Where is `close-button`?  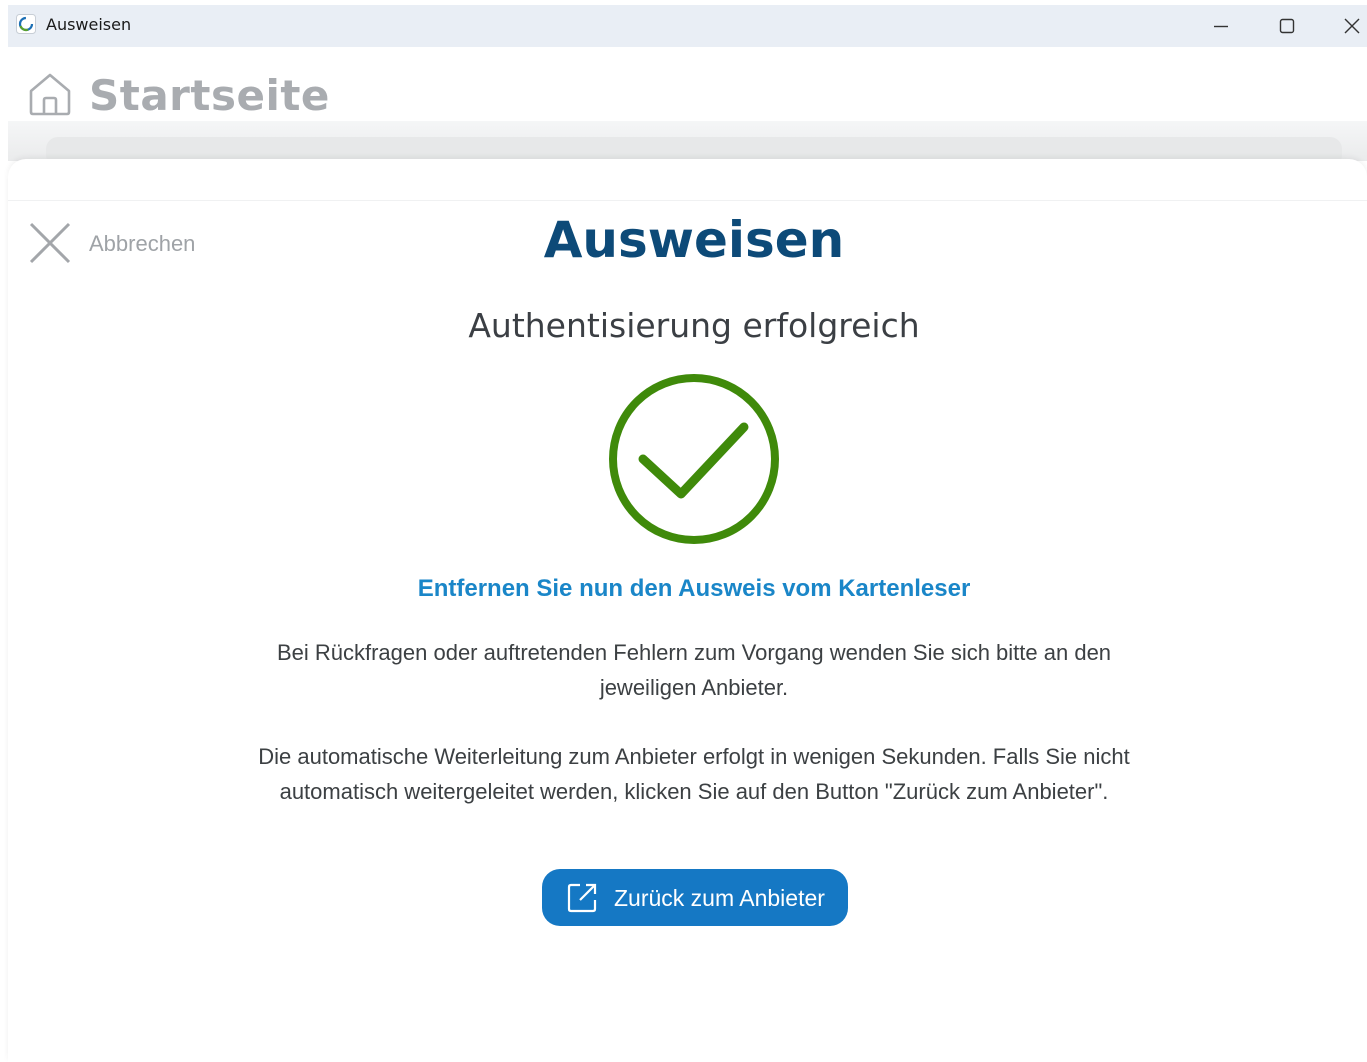 close-button is located at coordinates (1344, 26).